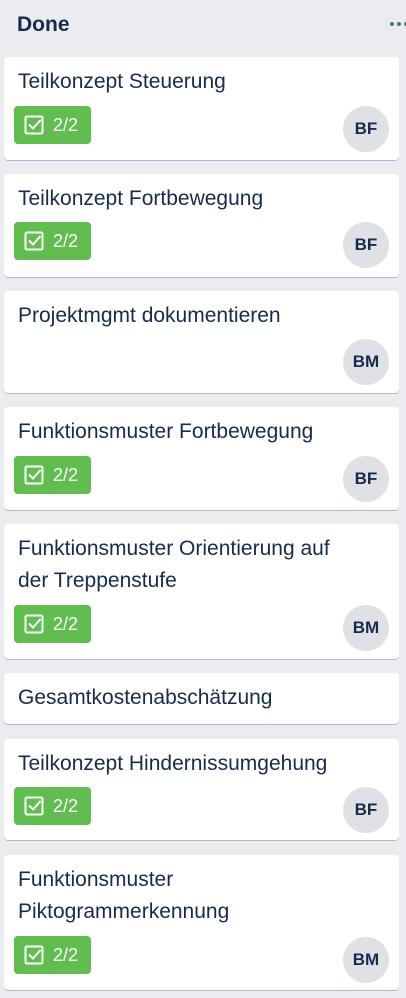  Describe the element at coordinates (122, 81) in the screenshot. I see `card-title: Teilkonzept Steuerung` at that location.